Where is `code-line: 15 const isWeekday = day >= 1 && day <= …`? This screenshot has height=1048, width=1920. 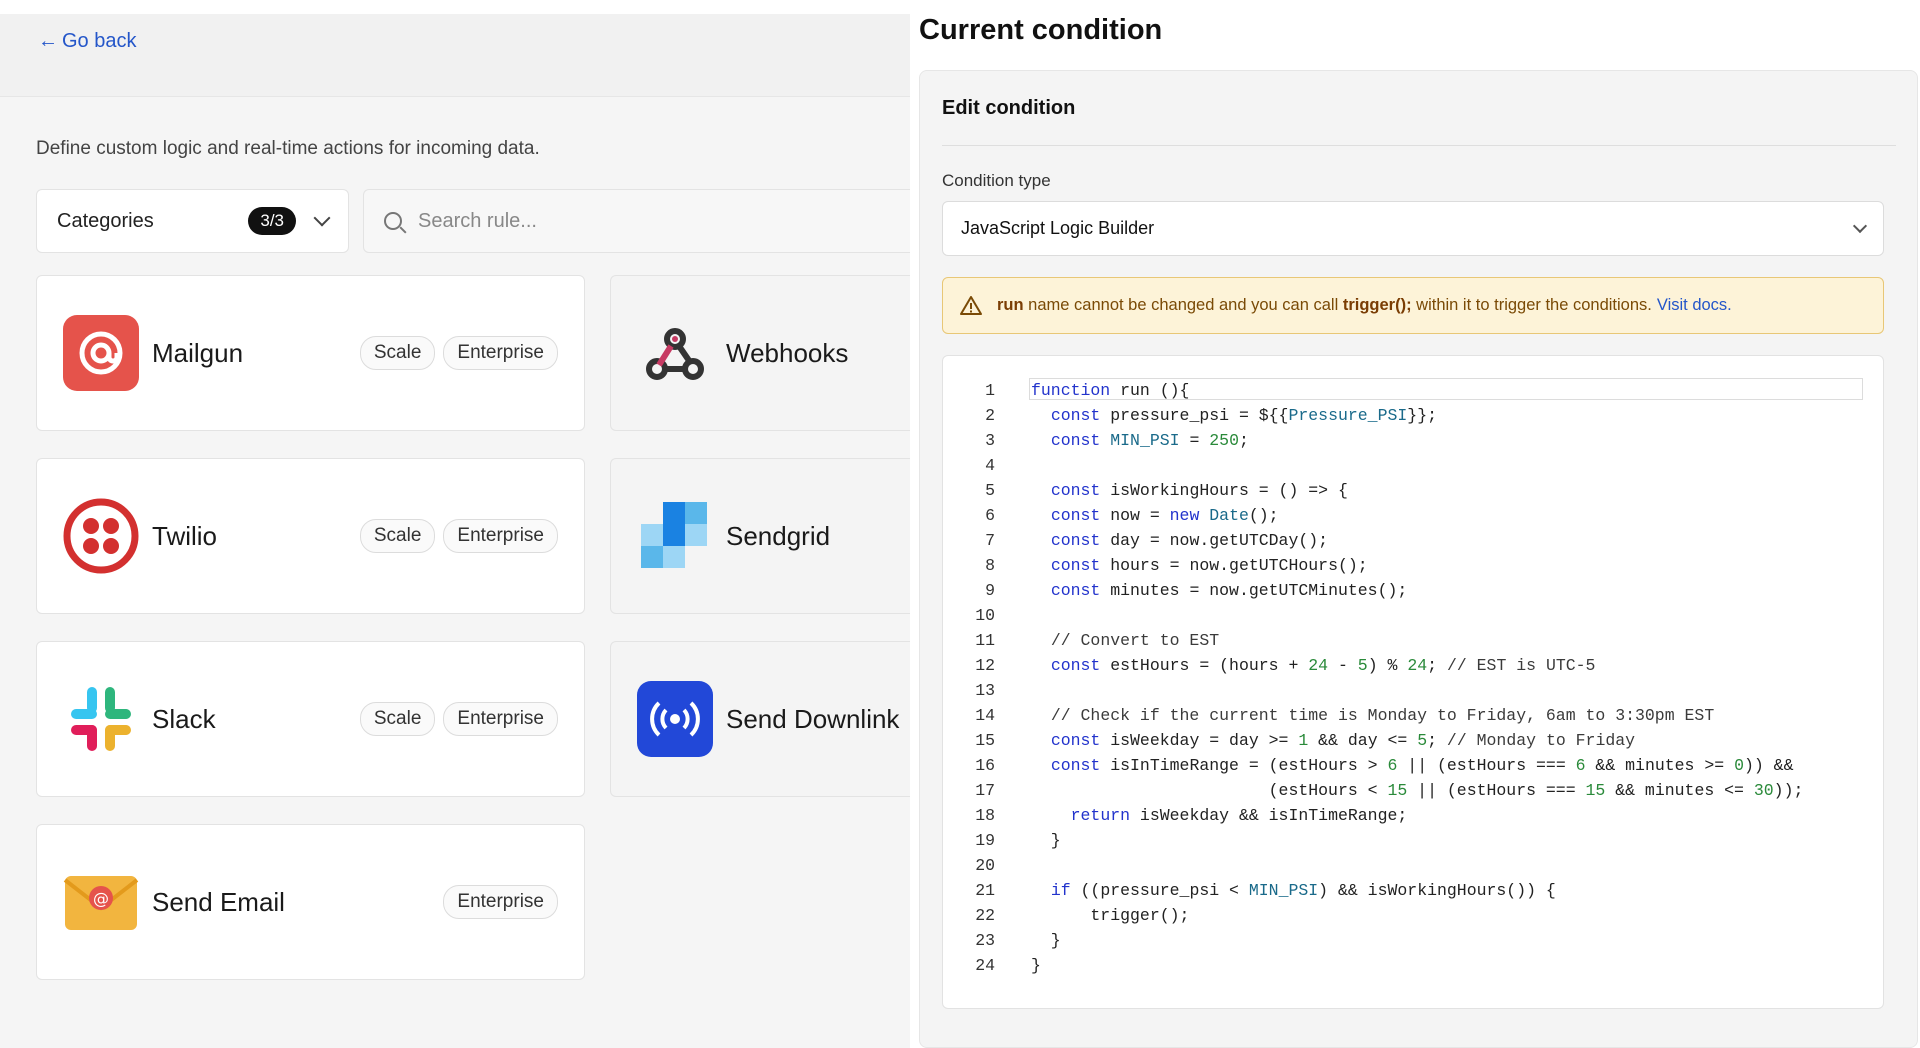
code-line: 15 const isWeekday = day >= 1 && day <= … is located at coordinates (1413, 740).